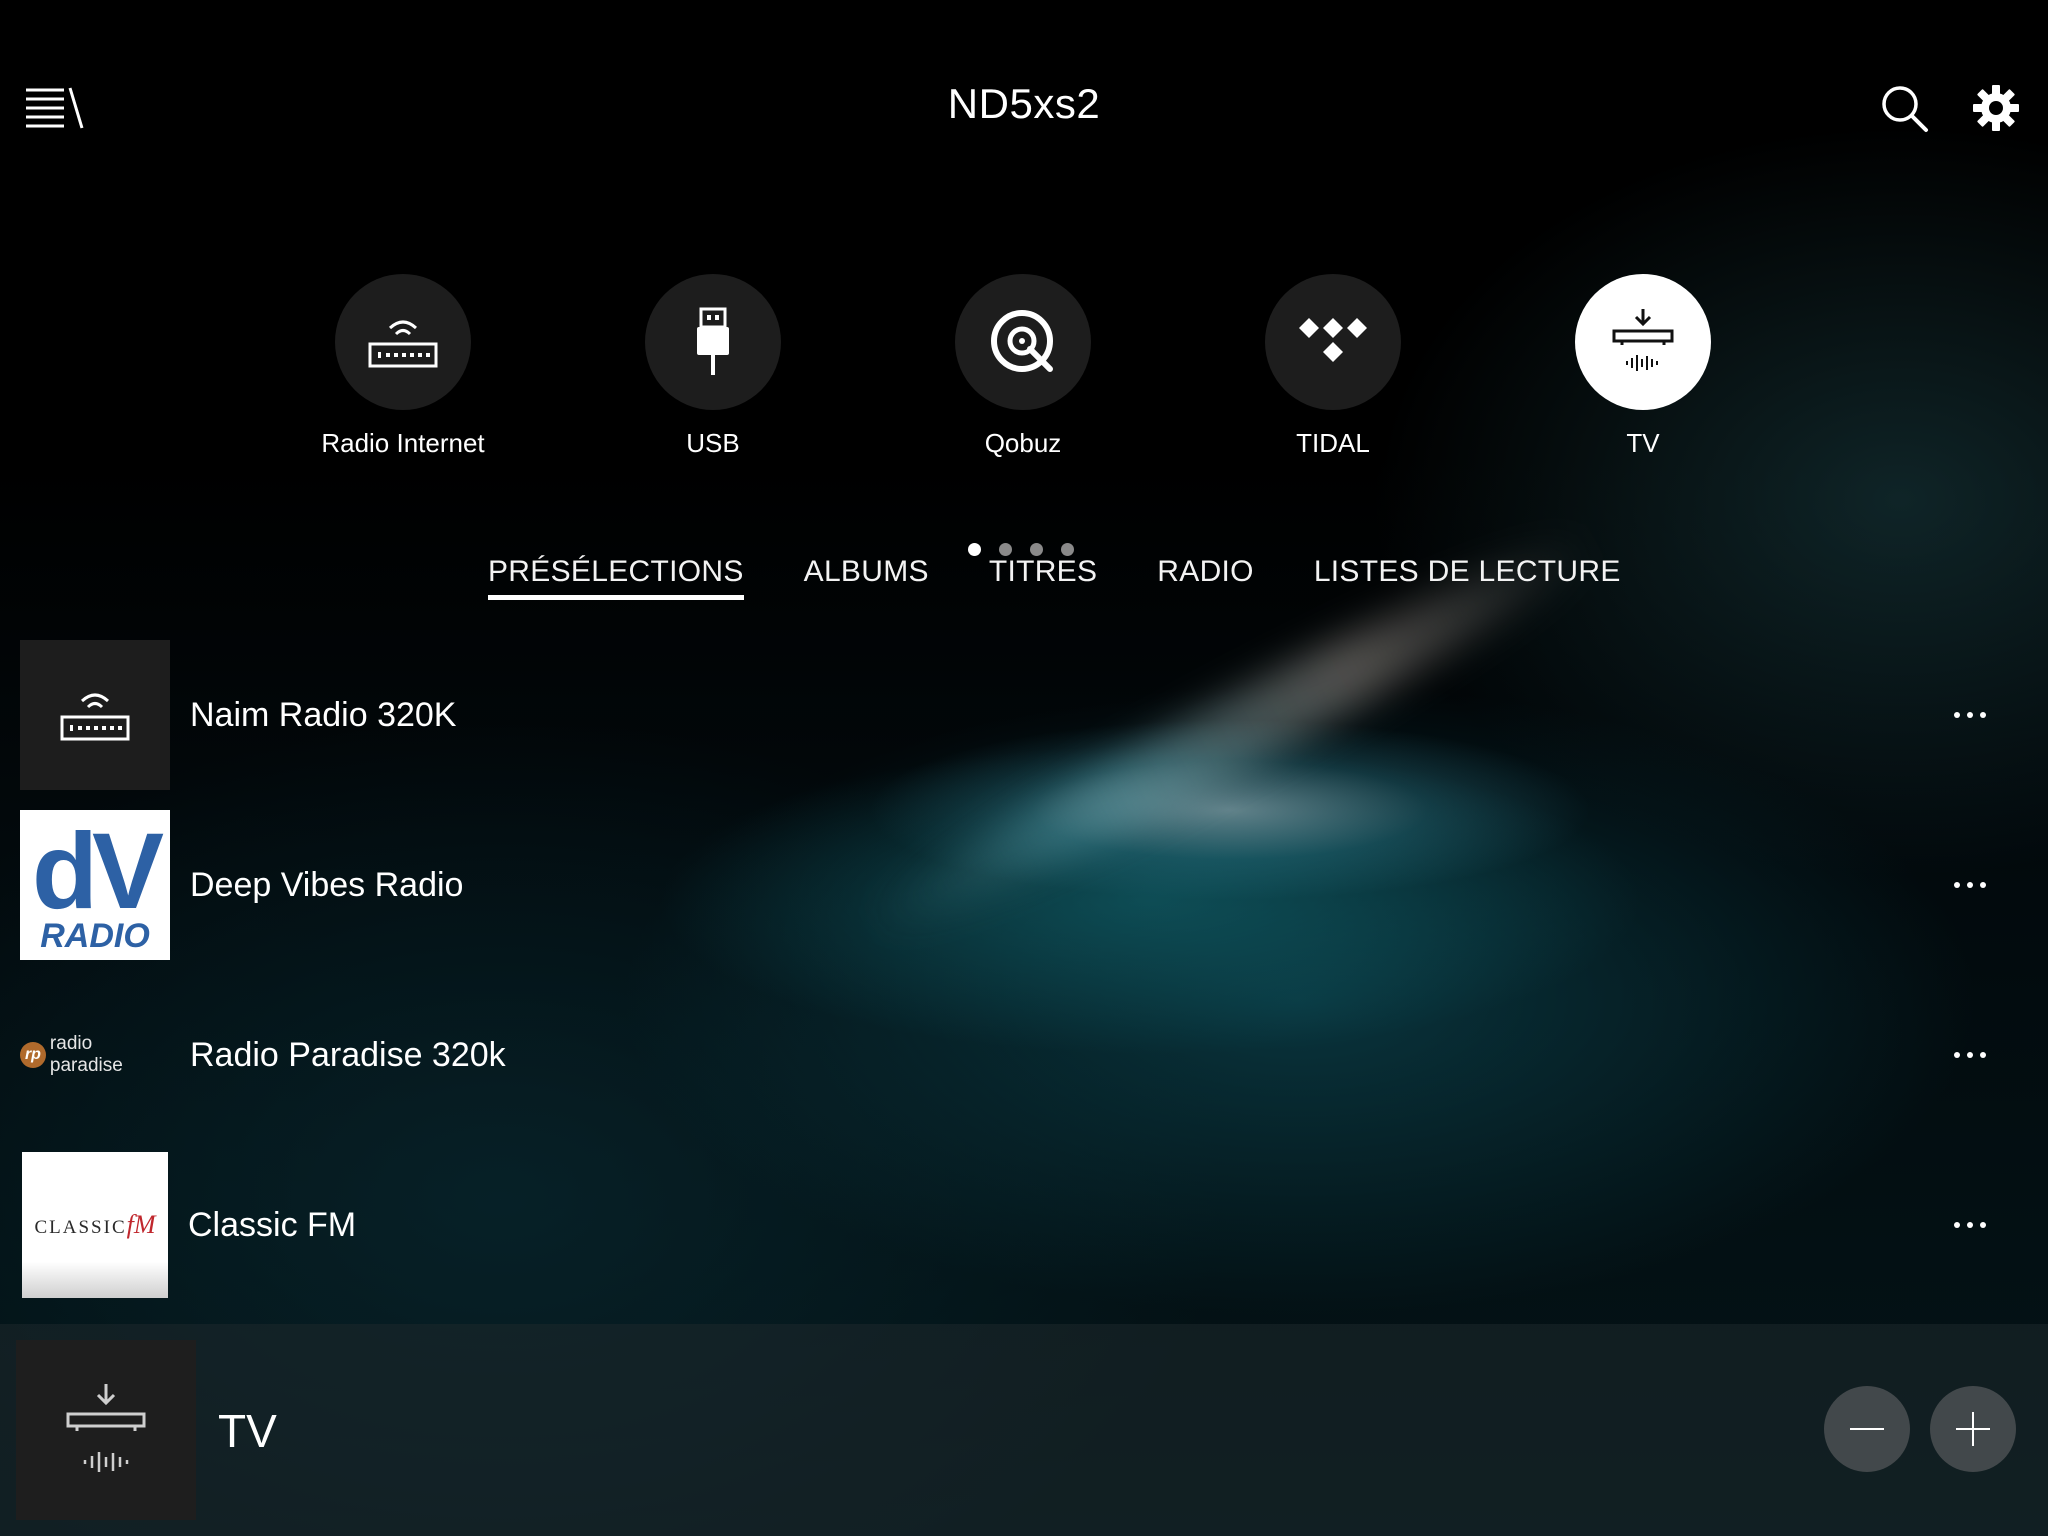 Image resolution: width=2048 pixels, height=1536 pixels. I want to click on deep-vibes-logo: dV, so click(97, 871).